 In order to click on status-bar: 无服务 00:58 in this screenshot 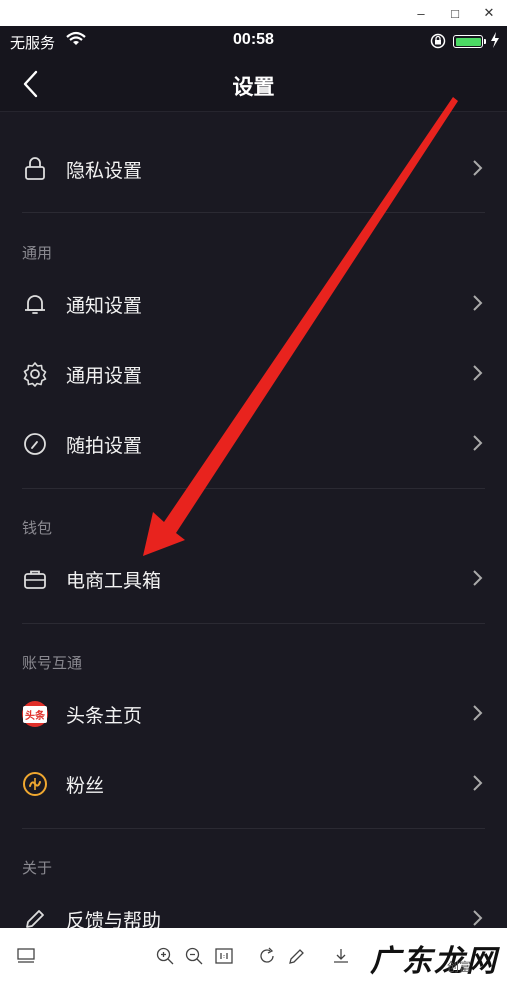, I will do `click(253, 41)`.